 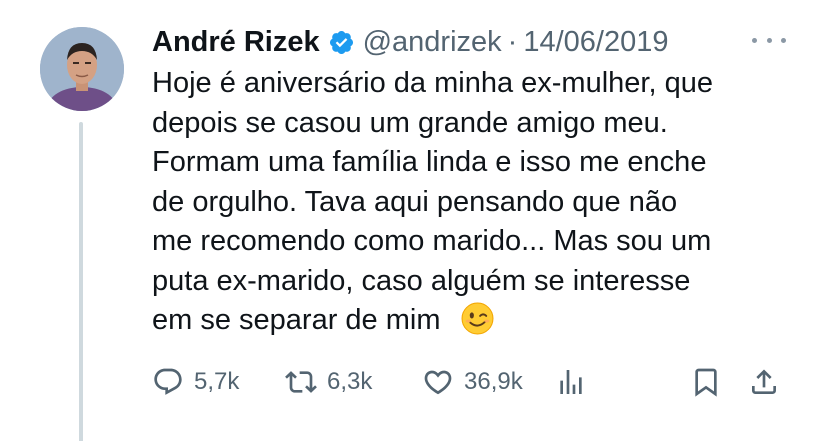 I want to click on bookmark-icon, so click(x=706, y=382).